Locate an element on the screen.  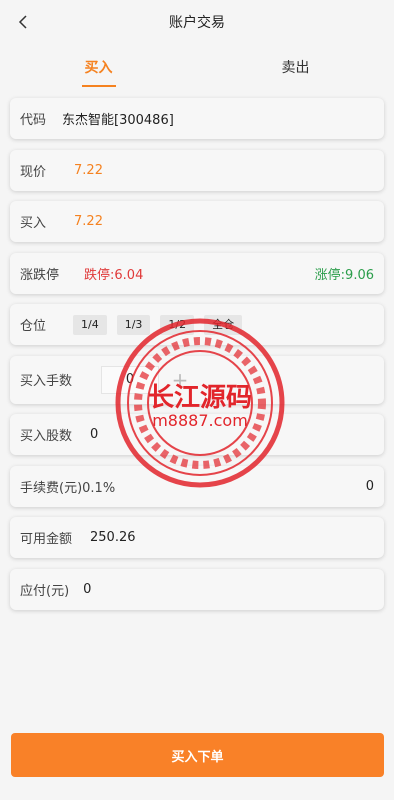
position-full-button: 全仓 is located at coordinates (223, 324).